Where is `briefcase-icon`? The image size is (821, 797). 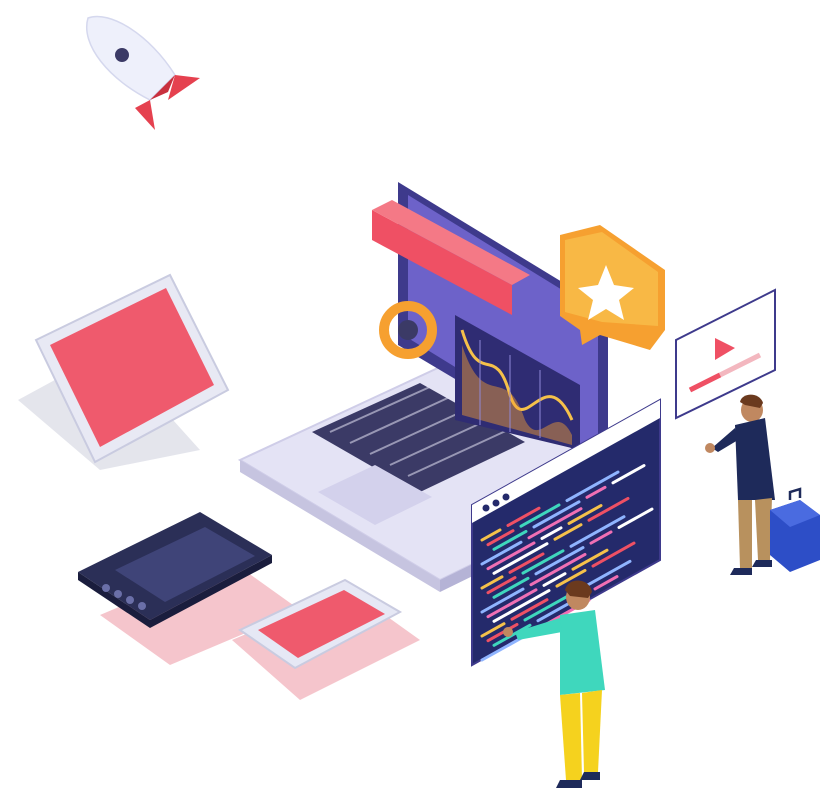
briefcase-icon is located at coordinates (795, 529).